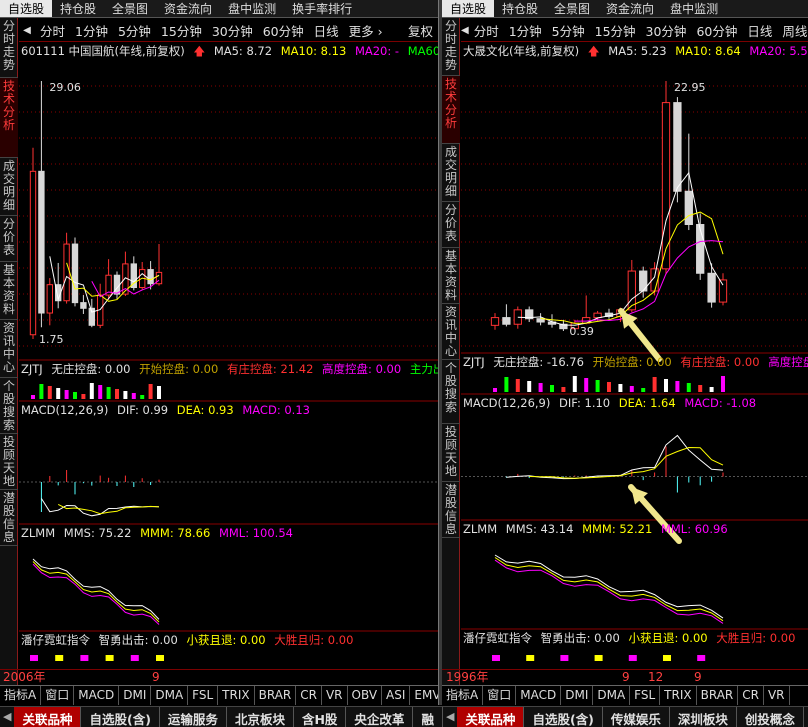  Describe the element at coordinates (188, 8) in the screenshot. I see `menu-fund-flow: 资金流向` at that location.